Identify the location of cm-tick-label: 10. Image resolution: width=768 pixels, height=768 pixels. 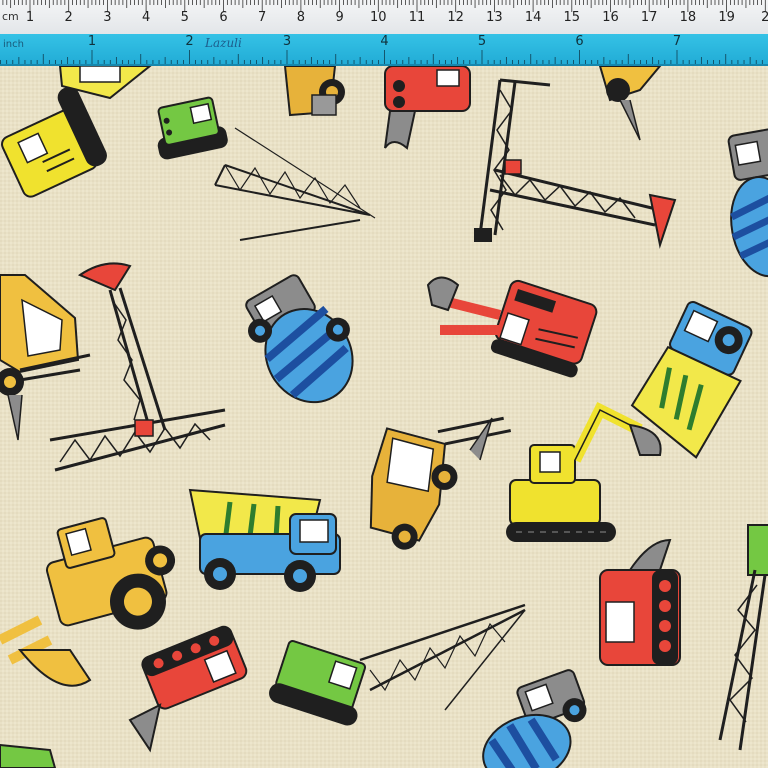
(378, 17).